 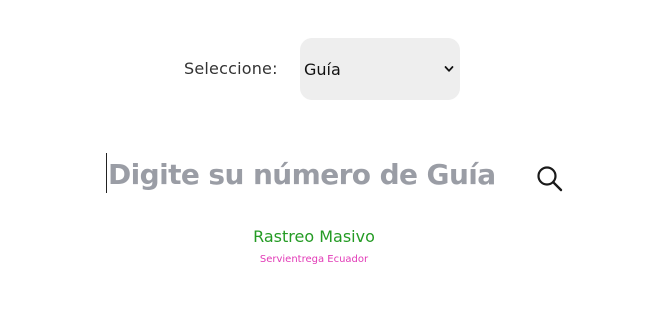 I want to click on bulk-tracking-link: Rastreo Masivo, so click(x=314, y=236).